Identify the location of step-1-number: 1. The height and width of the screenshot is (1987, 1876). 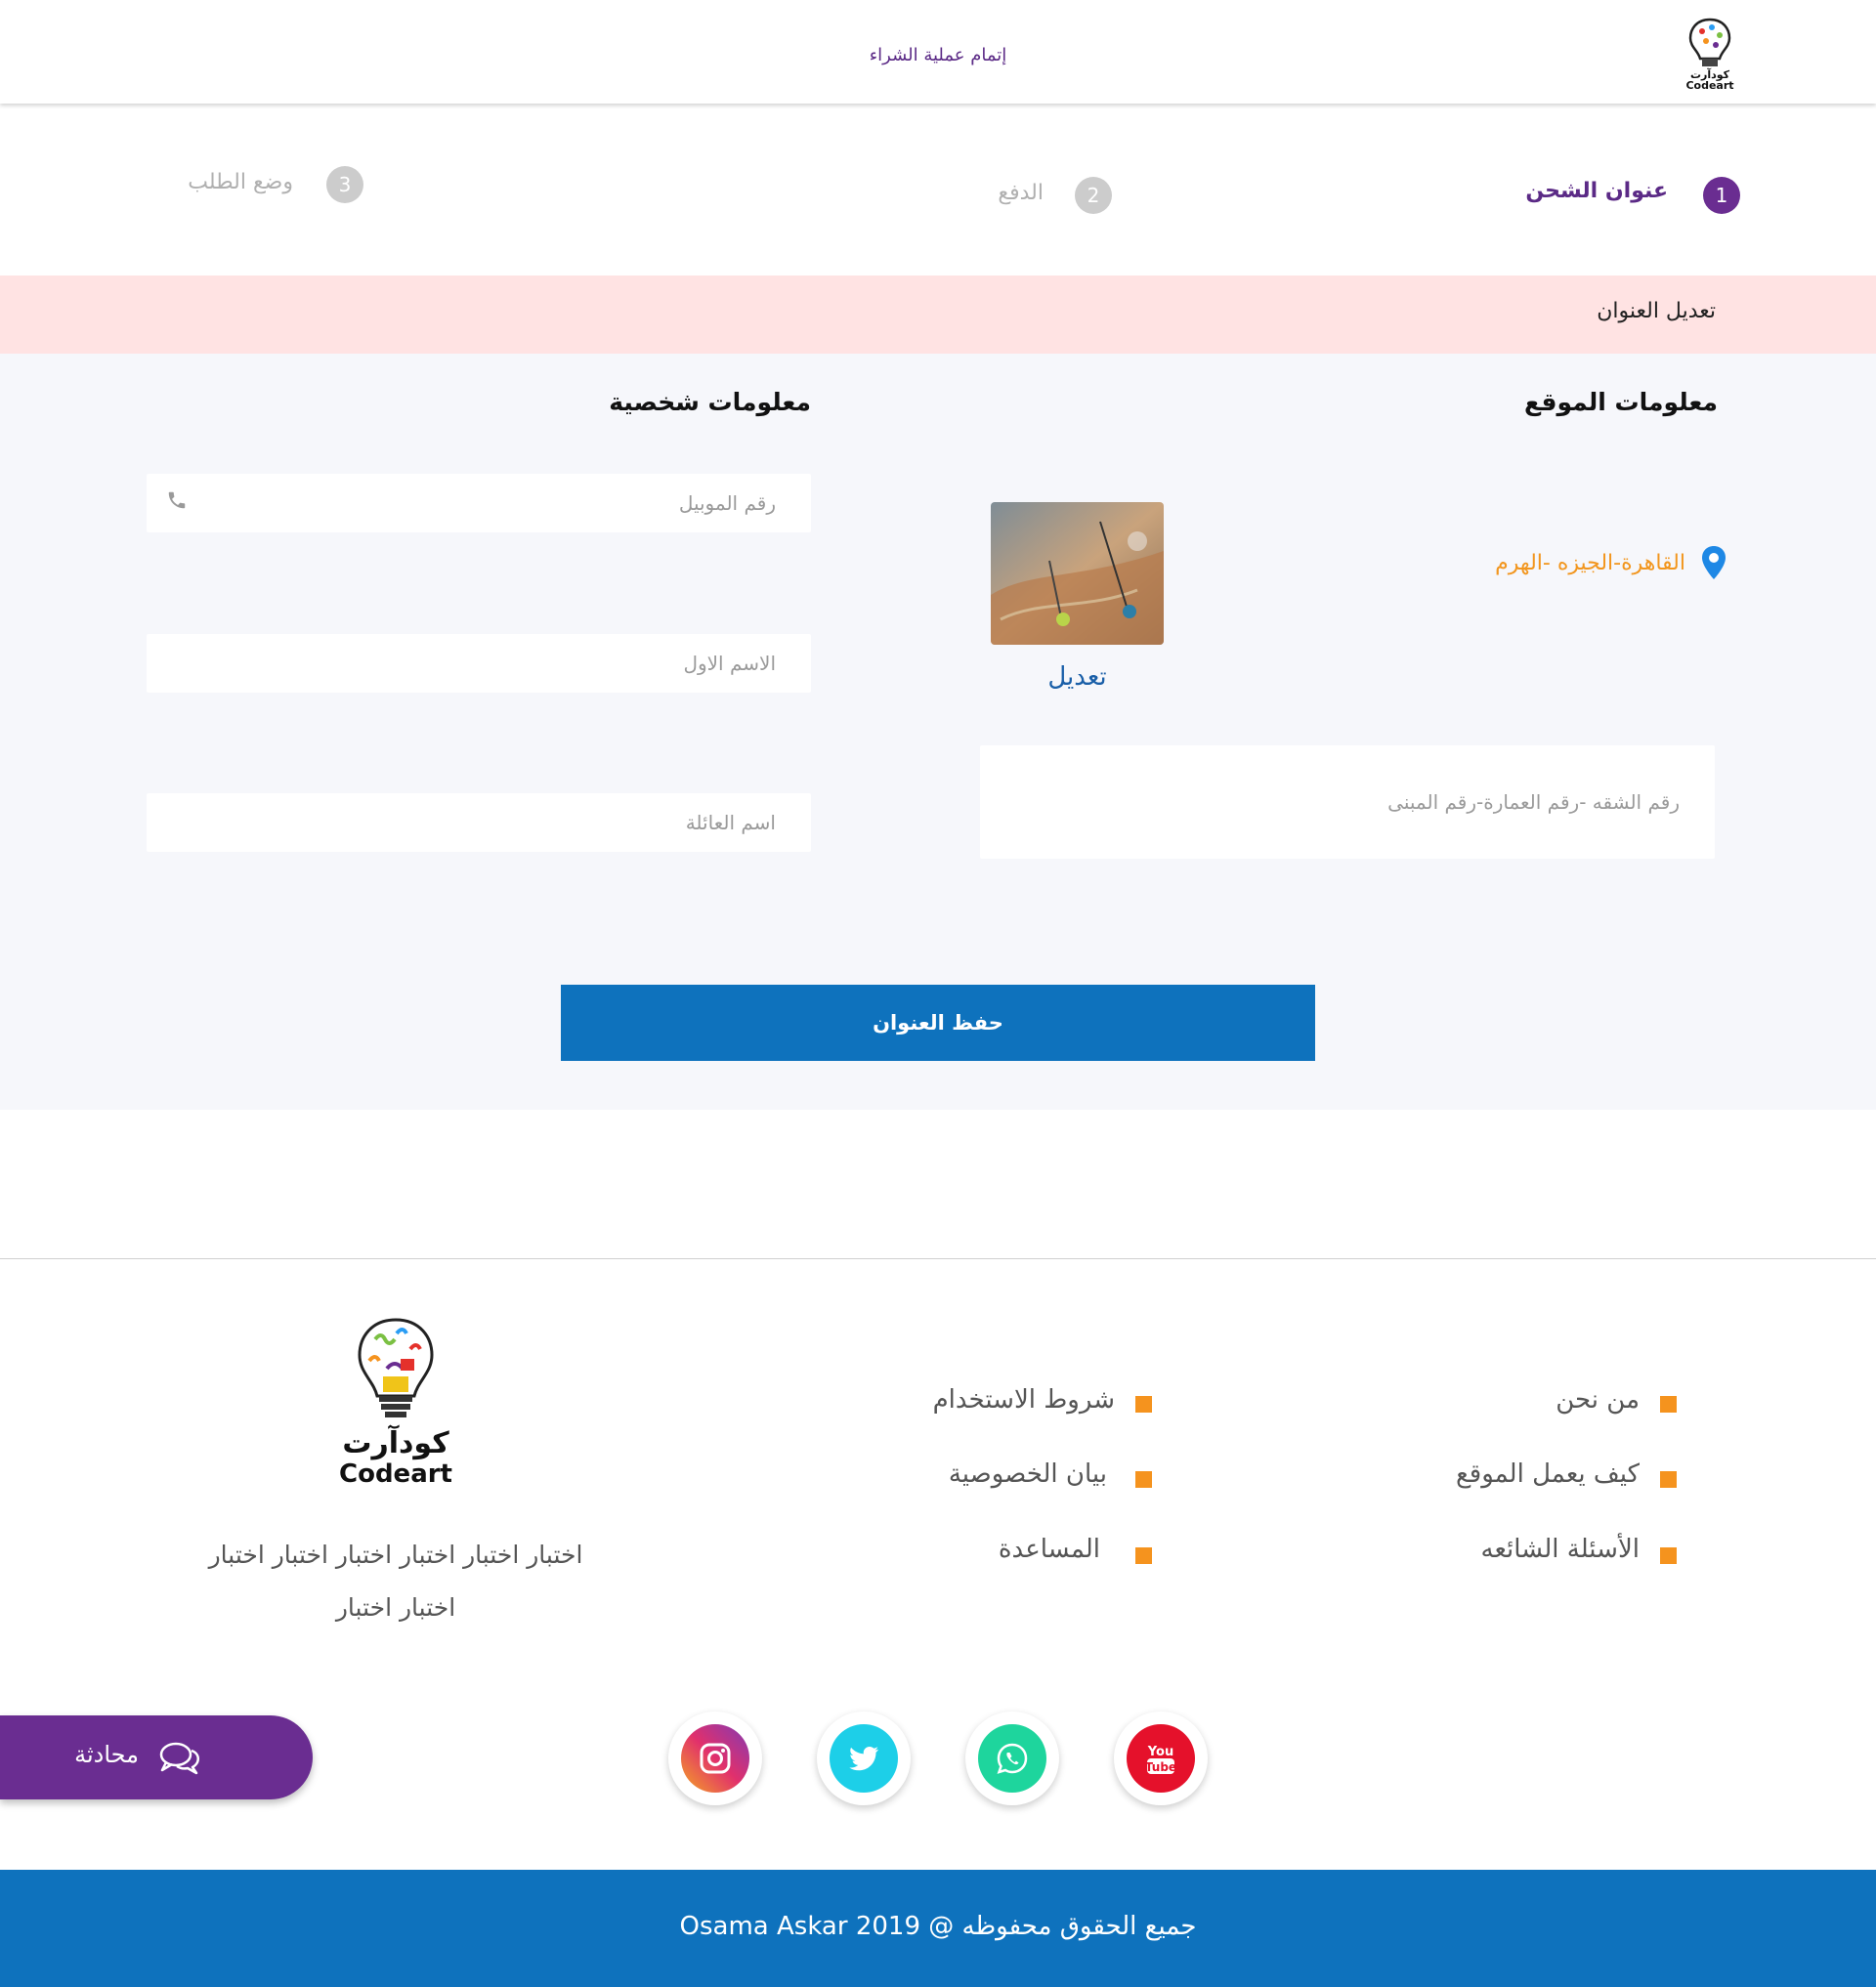
(1721, 195).